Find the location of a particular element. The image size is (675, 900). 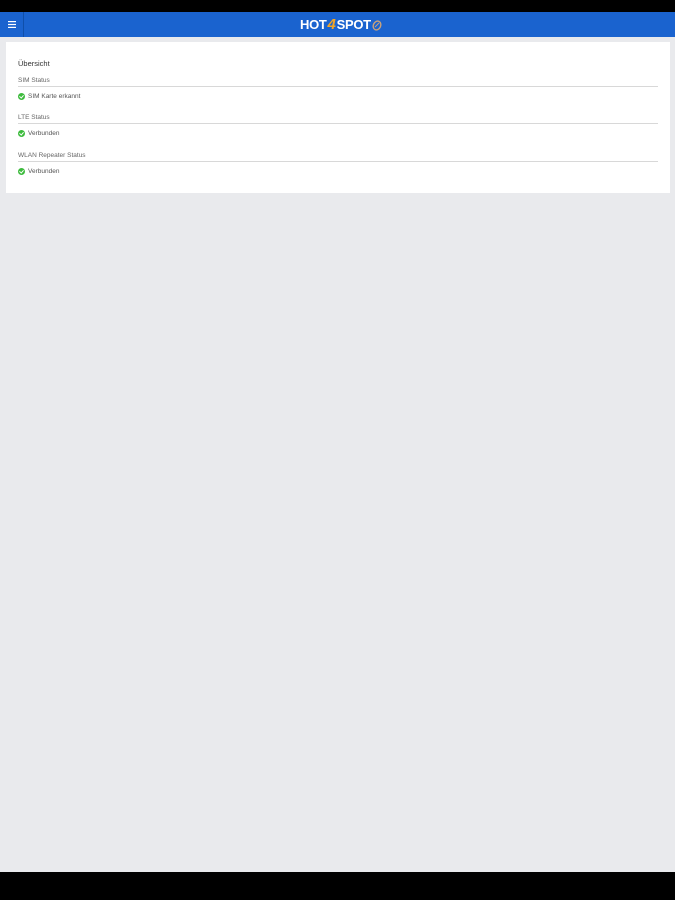

logo-mark-icon is located at coordinates (377, 25).